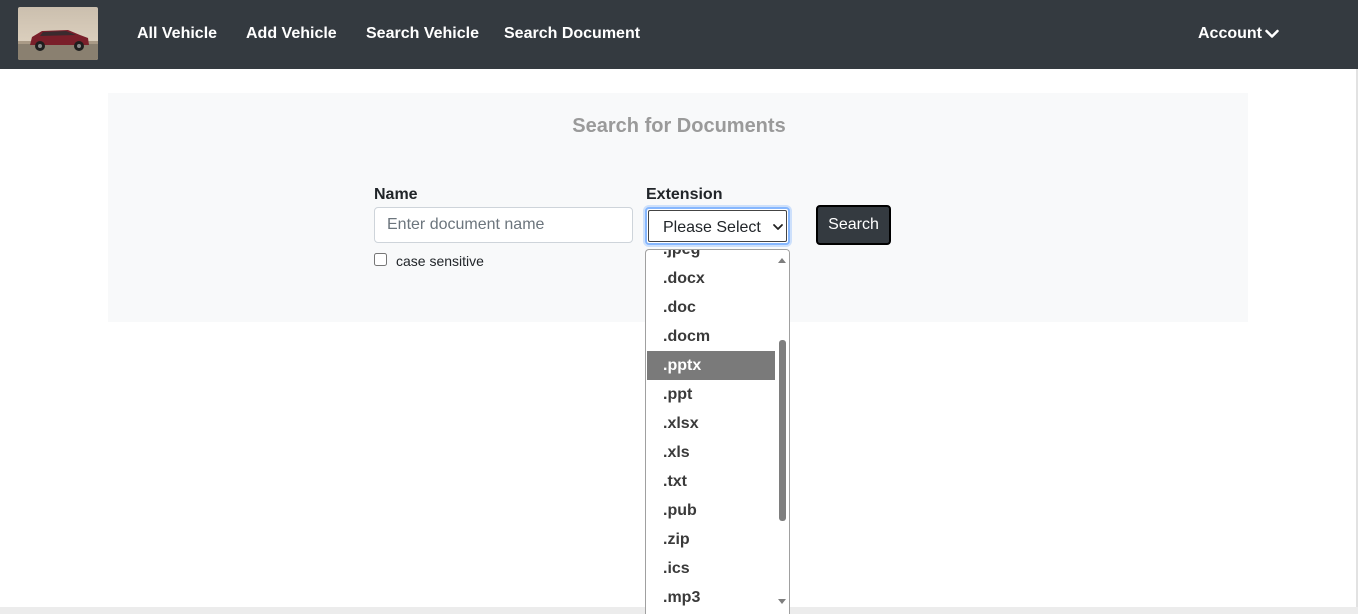  What do you see at coordinates (711, 278) in the screenshot?
I see `option-docx: .docx` at bounding box center [711, 278].